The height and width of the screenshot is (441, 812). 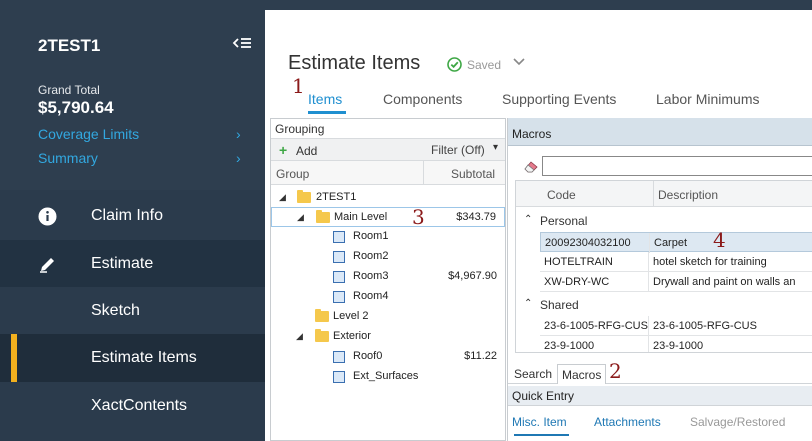 What do you see at coordinates (388, 297) in the screenshot?
I see `tree-row-room4: Room4` at bounding box center [388, 297].